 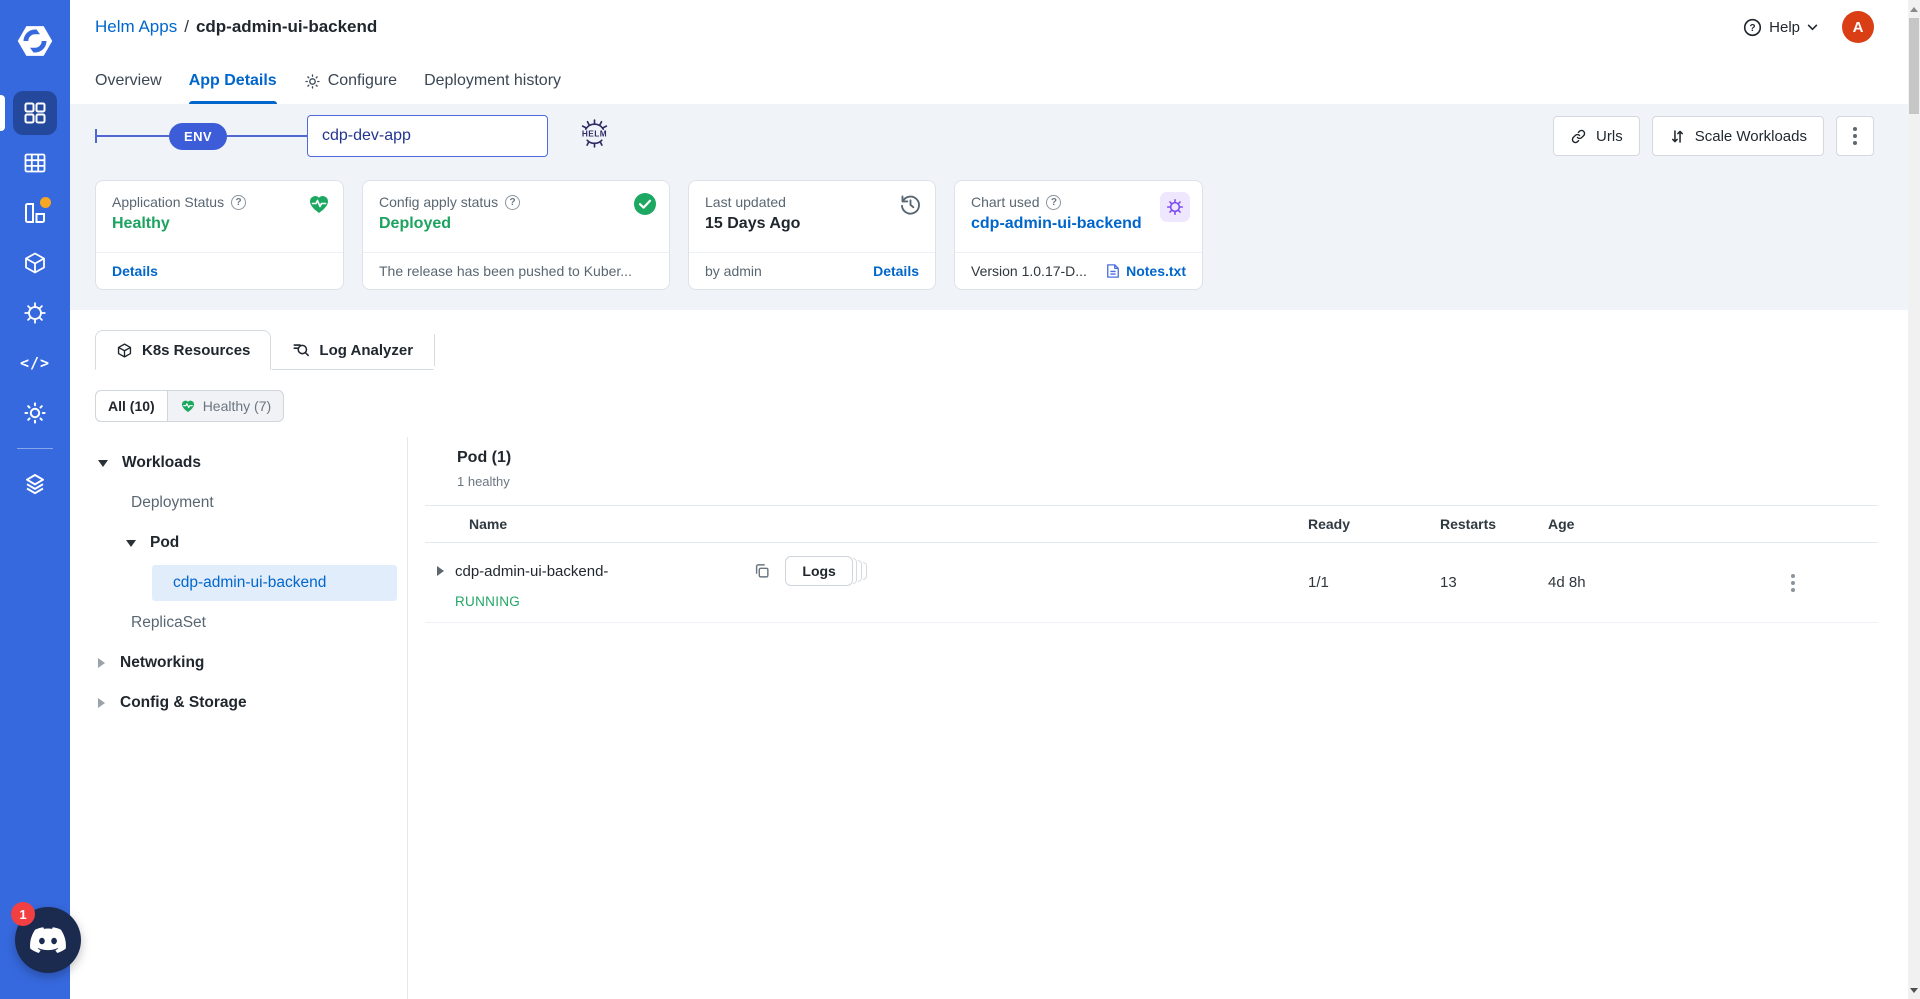 I want to click on env-badge: ENV, so click(x=198, y=136).